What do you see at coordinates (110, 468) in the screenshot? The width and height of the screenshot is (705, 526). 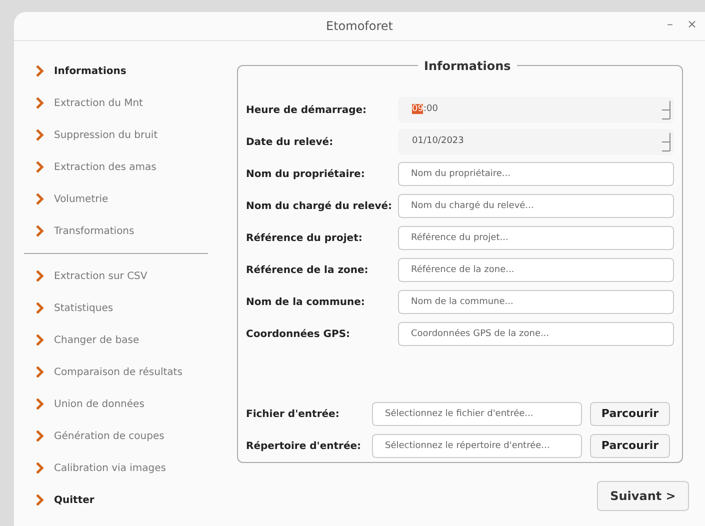 I see `sidebar-item: Calibration via images` at bounding box center [110, 468].